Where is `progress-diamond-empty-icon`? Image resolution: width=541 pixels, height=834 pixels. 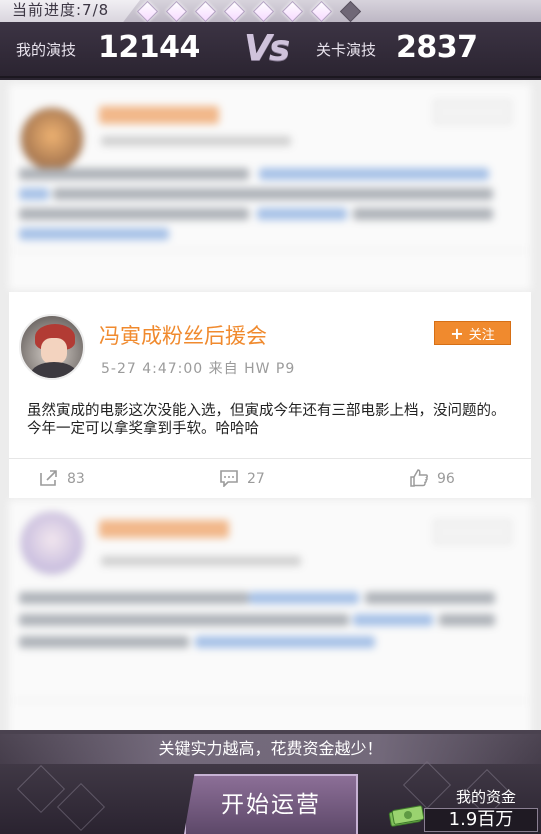 progress-diamond-empty-icon is located at coordinates (350, 11).